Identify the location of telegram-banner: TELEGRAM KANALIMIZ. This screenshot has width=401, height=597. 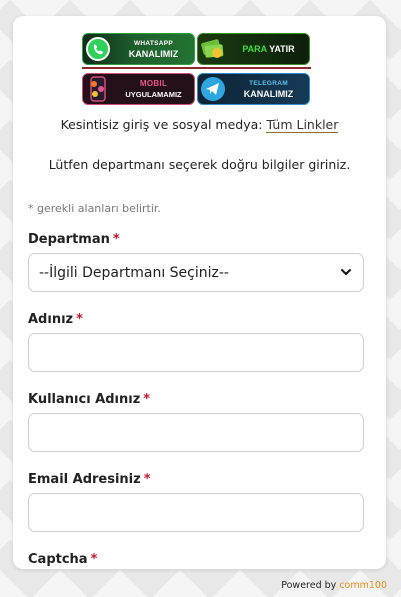
(253, 89).